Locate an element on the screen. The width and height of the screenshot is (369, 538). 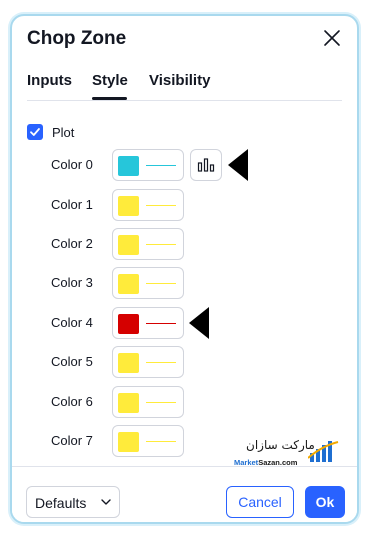
defaults-dropdown: Defaults is located at coordinates (73, 502).